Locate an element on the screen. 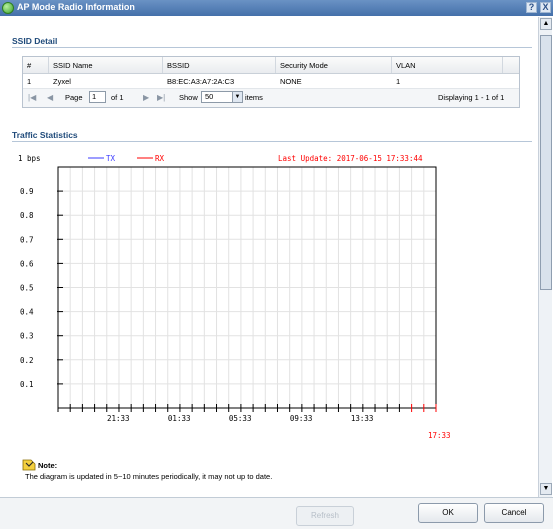  title-bar: AP Mode Radio Information ? X is located at coordinates (276, 8).